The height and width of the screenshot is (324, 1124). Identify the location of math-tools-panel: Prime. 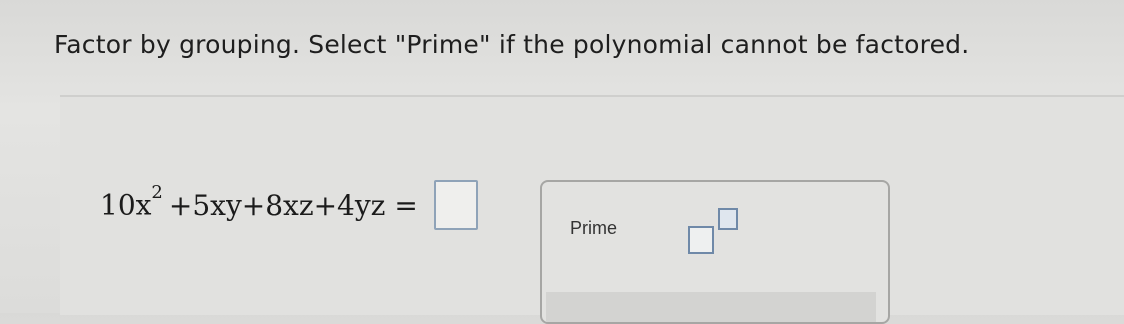
(715, 252).